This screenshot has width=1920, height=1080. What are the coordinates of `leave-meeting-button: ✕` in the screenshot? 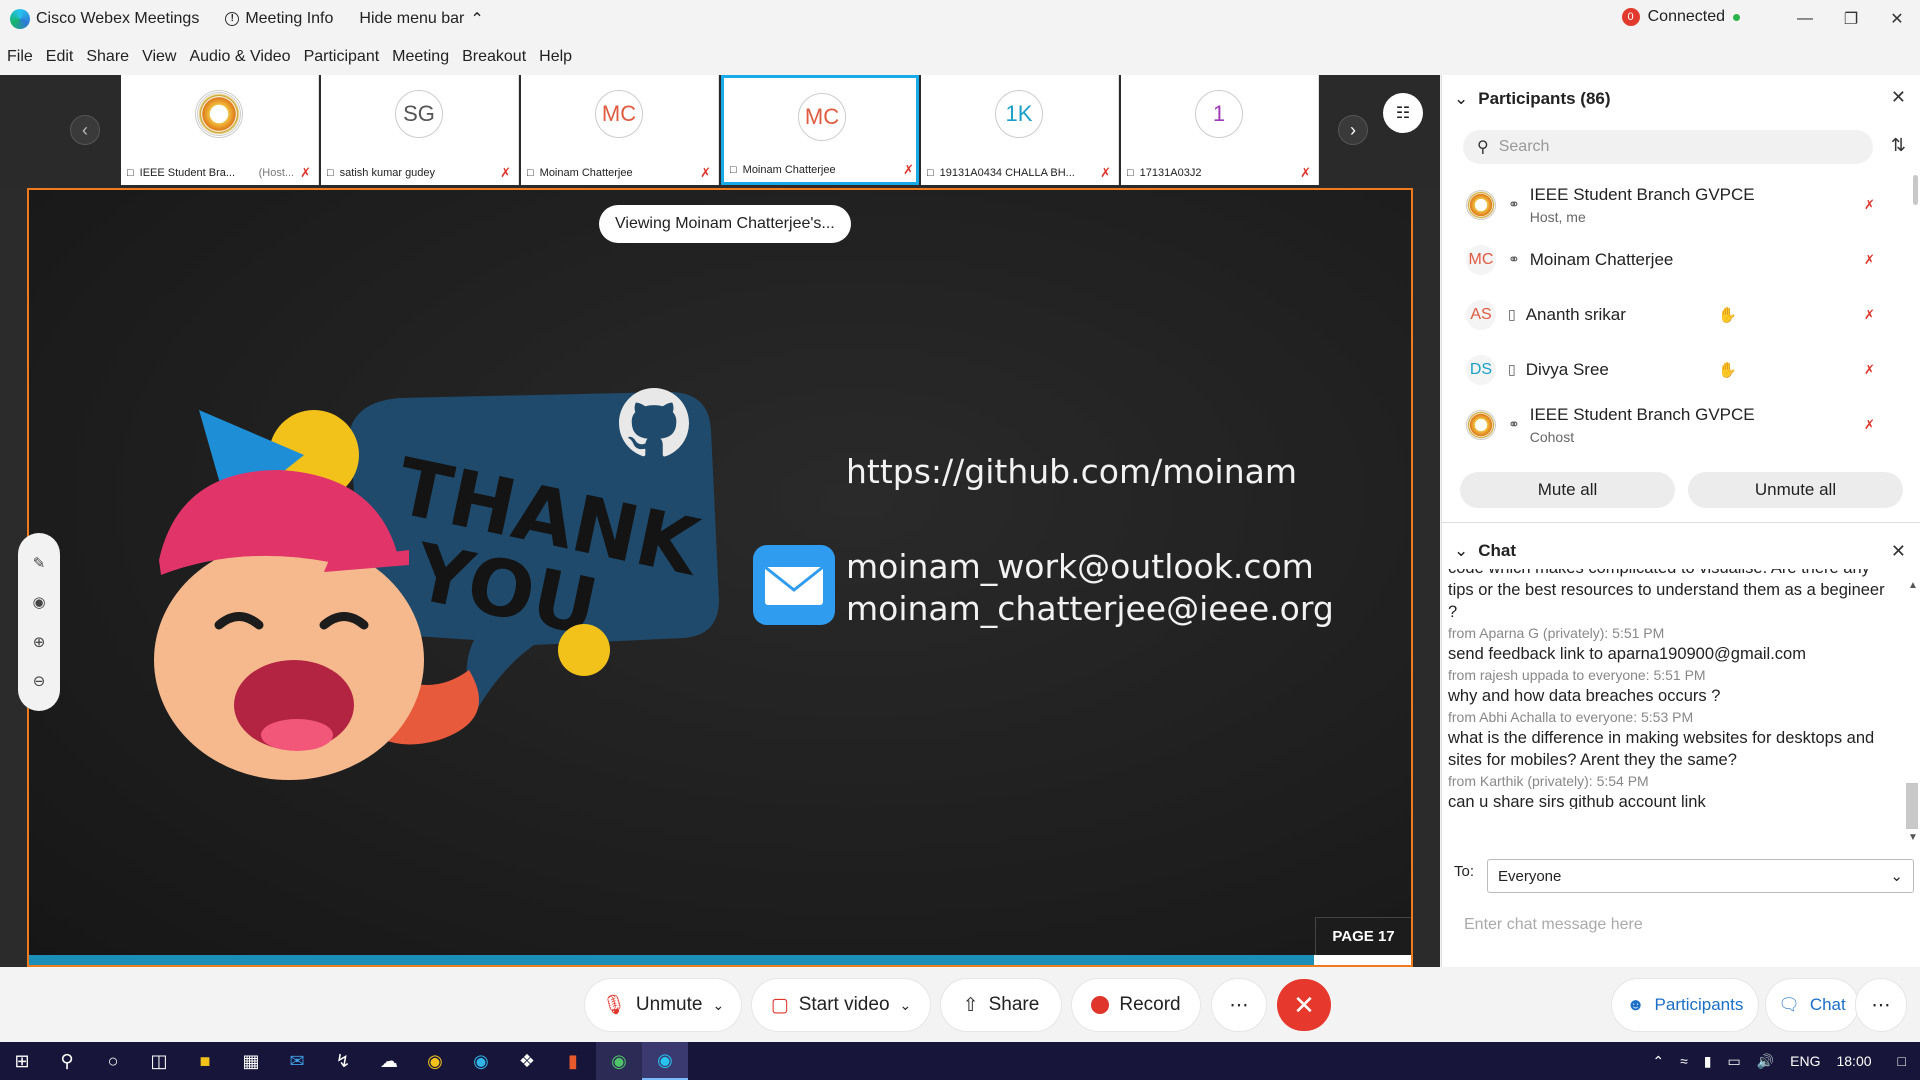 It's located at (1304, 1005).